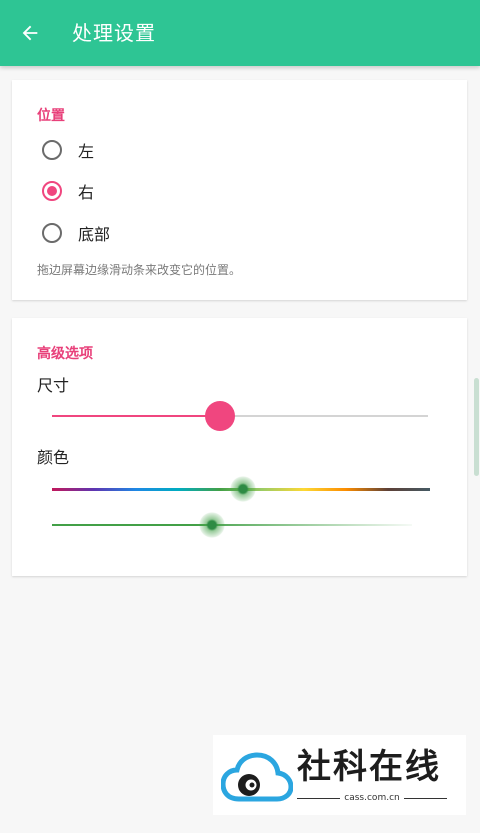 This screenshot has height=833, width=480. I want to click on hue-slider-thumb, so click(243, 489).